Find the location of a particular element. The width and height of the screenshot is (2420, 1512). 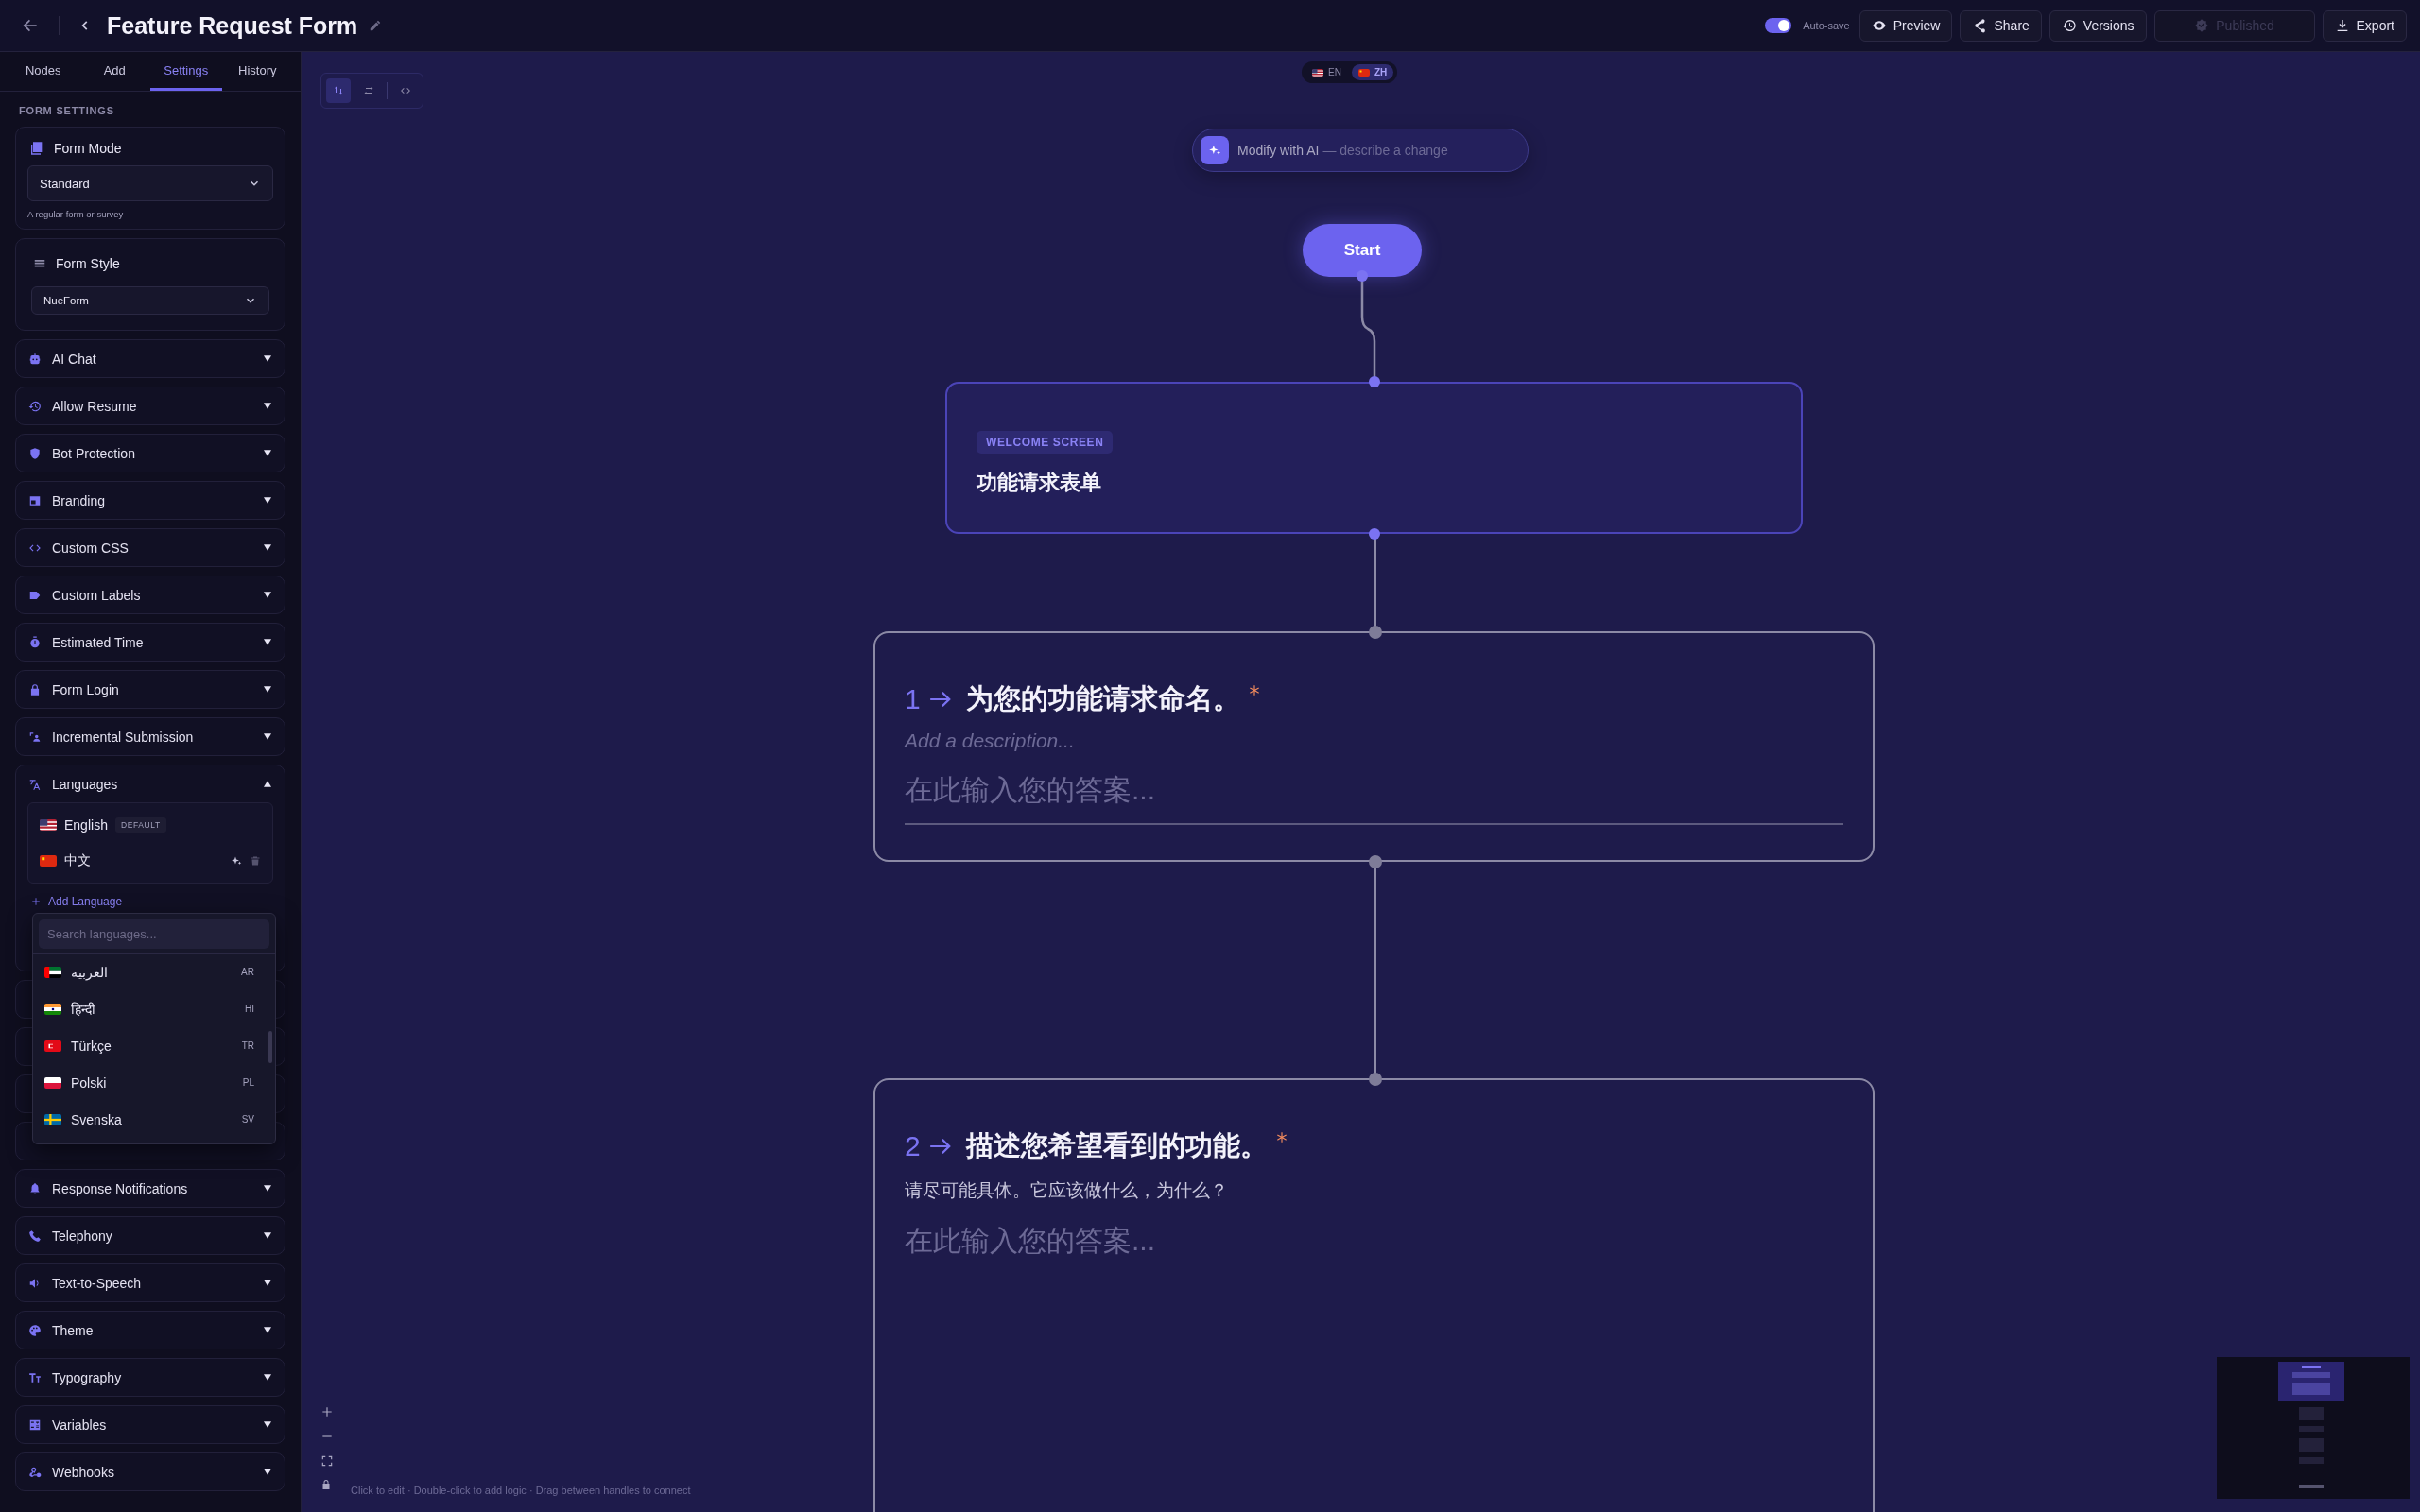

section-label: Languages is located at coordinates (85, 784).